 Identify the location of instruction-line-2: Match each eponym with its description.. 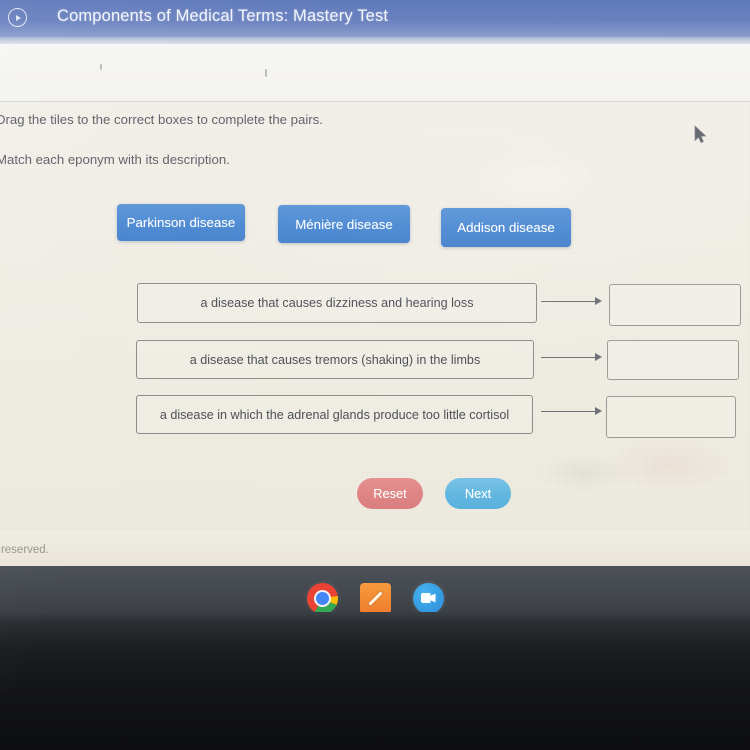
(115, 159).